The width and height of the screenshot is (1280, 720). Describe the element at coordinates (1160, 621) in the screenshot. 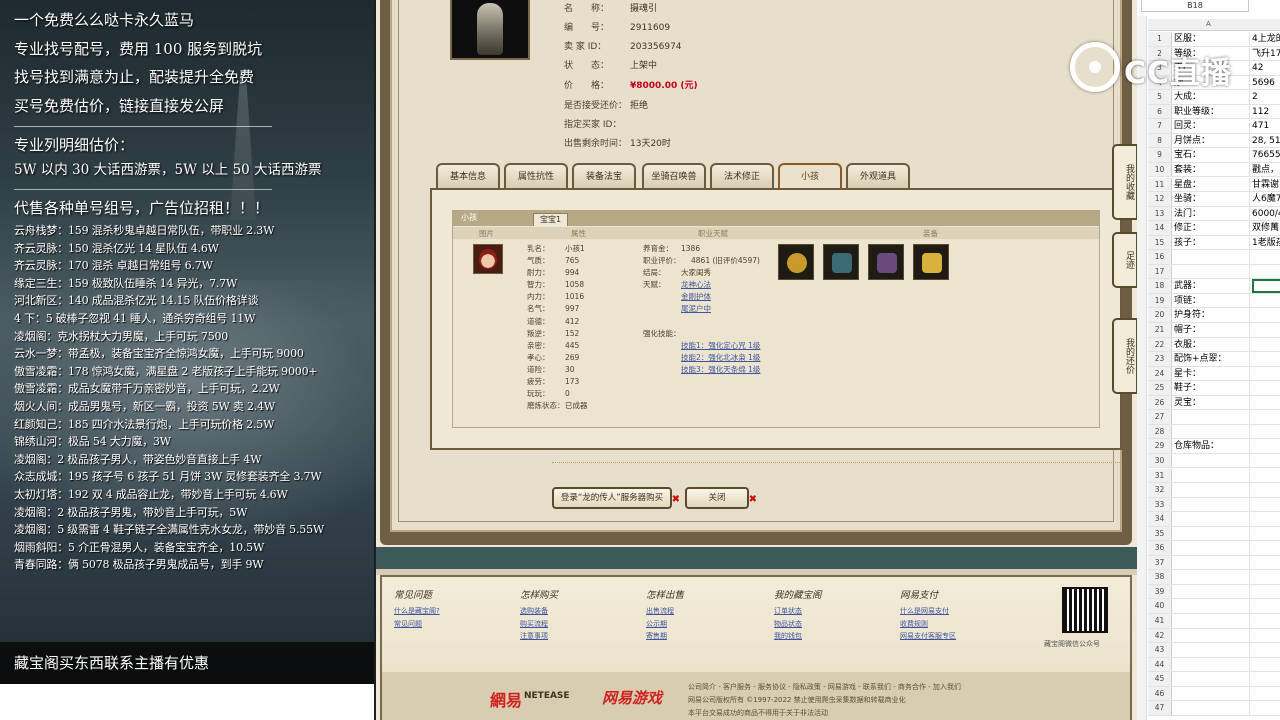

I see `row-number: 41` at that location.